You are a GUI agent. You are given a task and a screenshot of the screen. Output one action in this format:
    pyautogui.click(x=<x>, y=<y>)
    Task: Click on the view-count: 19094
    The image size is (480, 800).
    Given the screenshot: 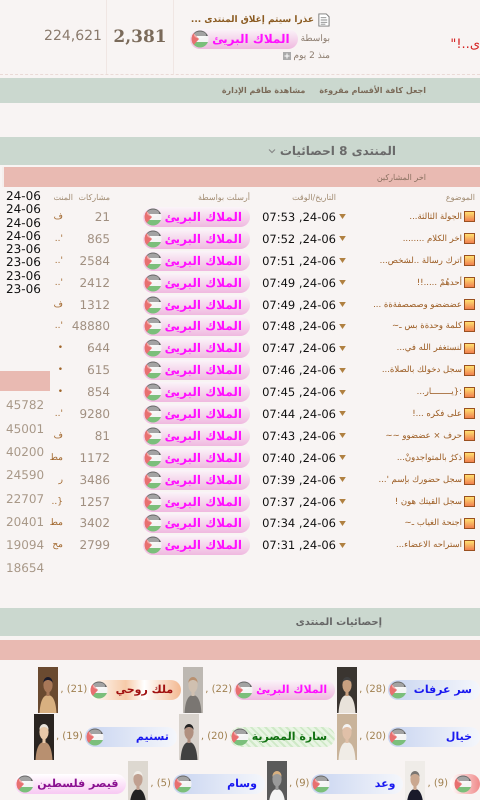 What is the action you would take?
    pyautogui.click(x=25, y=545)
    